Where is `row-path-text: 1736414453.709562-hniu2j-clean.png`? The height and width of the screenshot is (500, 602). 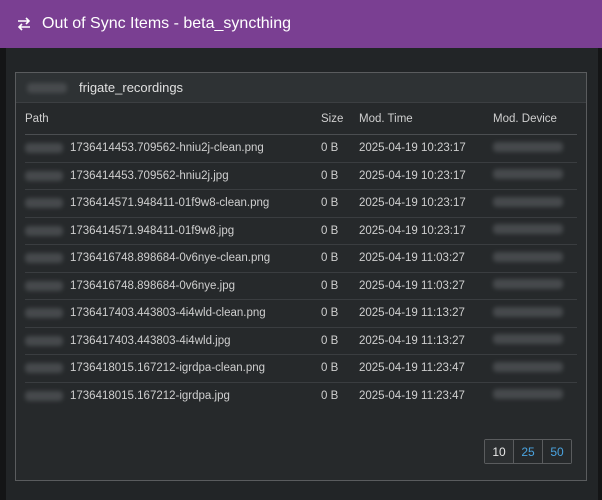 row-path-text: 1736414453.709562-hniu2j-clean.png is located at coordinates (167, 148).